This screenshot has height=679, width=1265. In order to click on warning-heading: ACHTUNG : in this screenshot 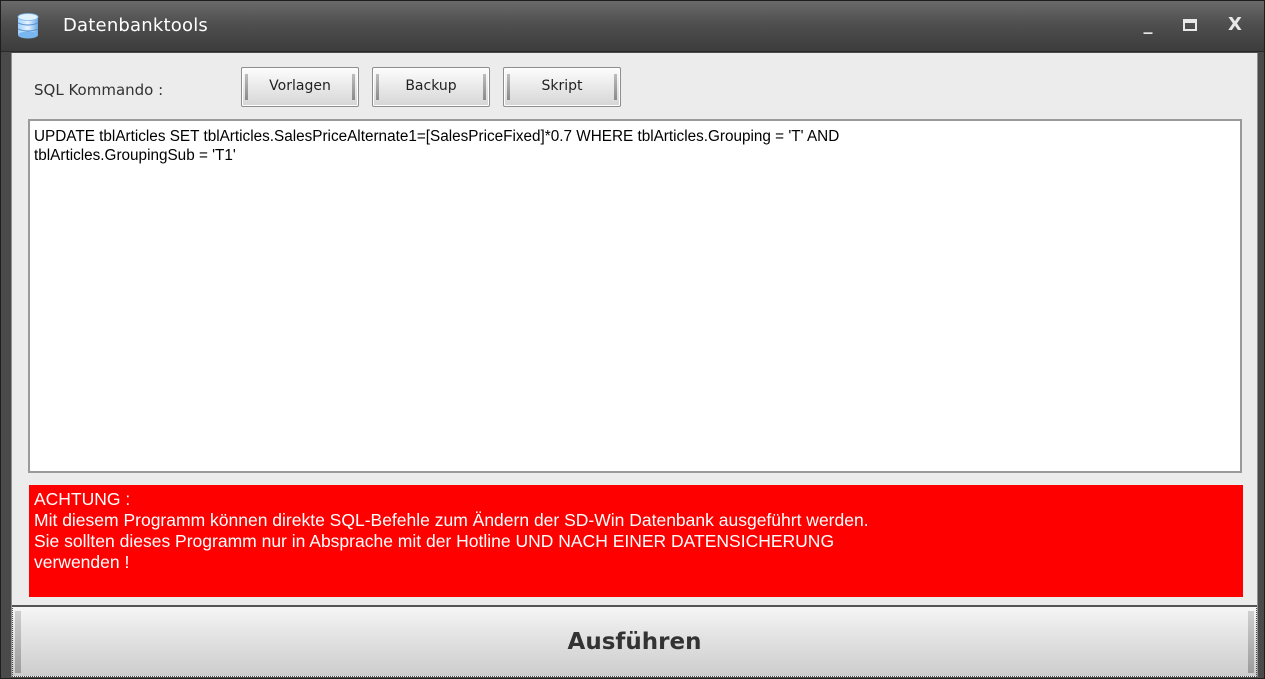, I will do `click(82, 499)`.